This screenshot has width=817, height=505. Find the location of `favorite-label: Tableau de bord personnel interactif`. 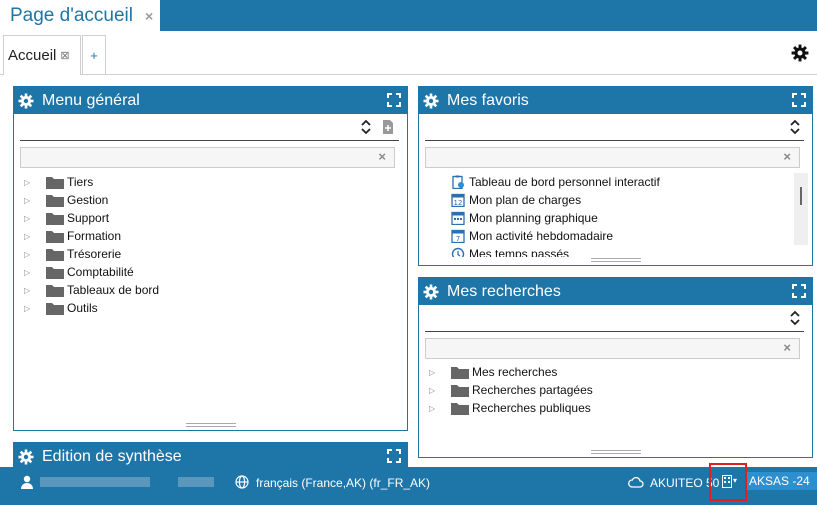

favorite-label: Tableau de bord personnel interactif is located at coordinates (564, 182).